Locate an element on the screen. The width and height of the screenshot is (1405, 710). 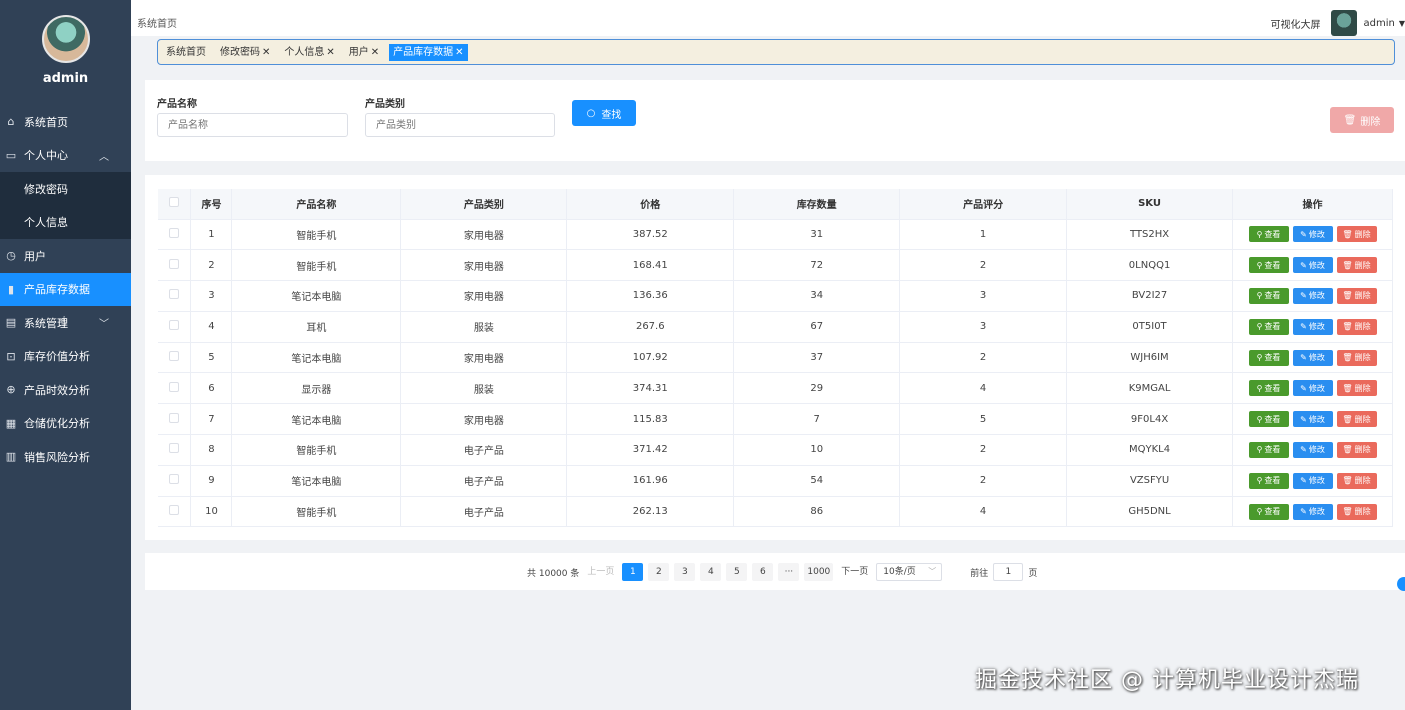
column-header: 库存数量 is located at coordinates (817, 204).